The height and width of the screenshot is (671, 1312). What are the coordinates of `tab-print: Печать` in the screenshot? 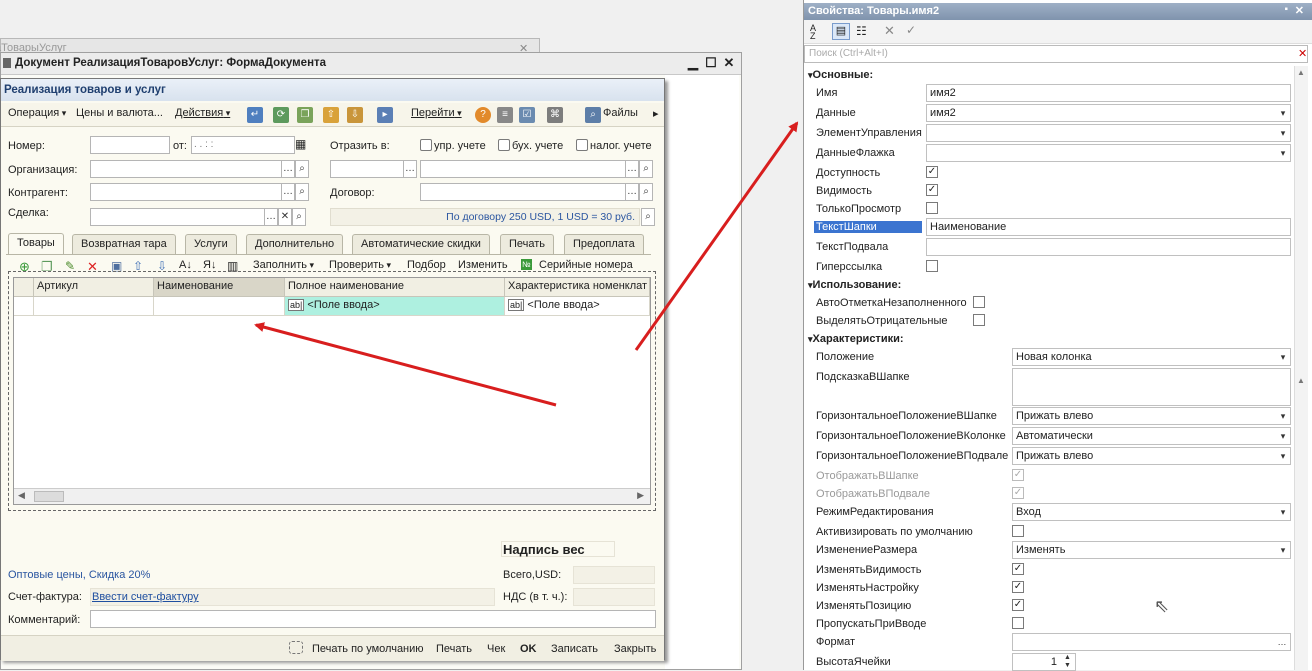 It's located at (527, 244).